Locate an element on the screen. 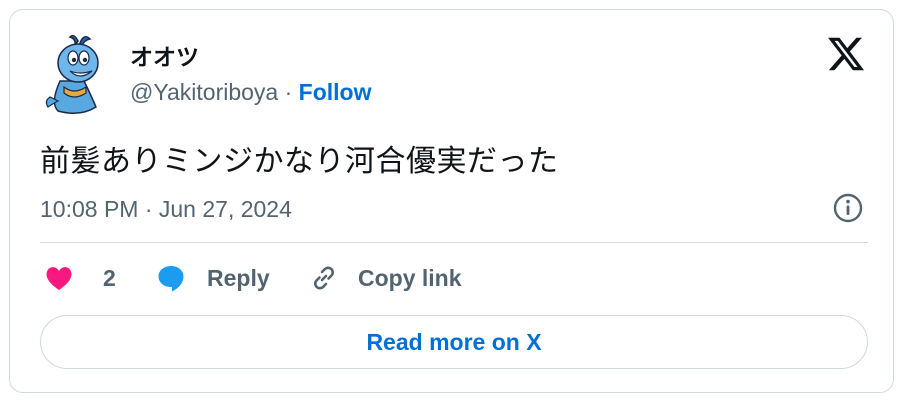 This screenshot has height=403, width=901. read-more-label: Read more on X is located at coordinates (454, 341).